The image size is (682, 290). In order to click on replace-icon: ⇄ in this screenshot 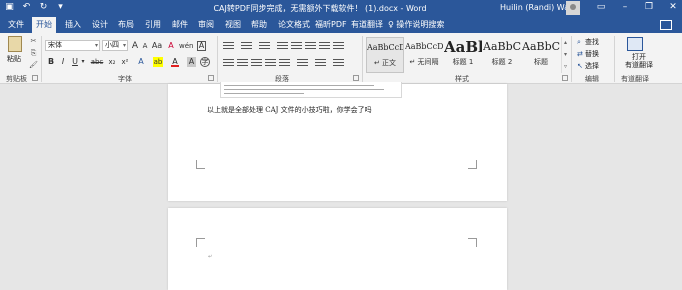, I will do `click(580, 54)`.